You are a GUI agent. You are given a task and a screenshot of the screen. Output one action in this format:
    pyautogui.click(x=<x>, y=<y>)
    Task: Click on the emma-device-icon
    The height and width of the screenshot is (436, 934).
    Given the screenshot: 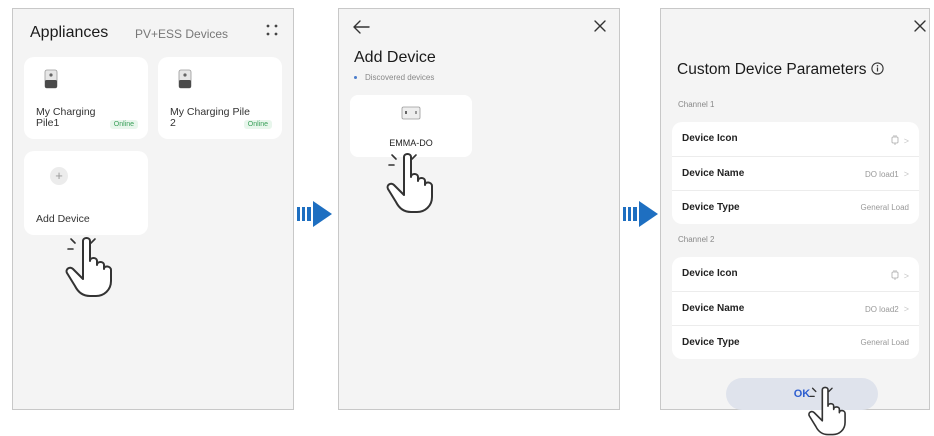 What is the action you would take?
    pyautogui.click(x=411, y=113)
    